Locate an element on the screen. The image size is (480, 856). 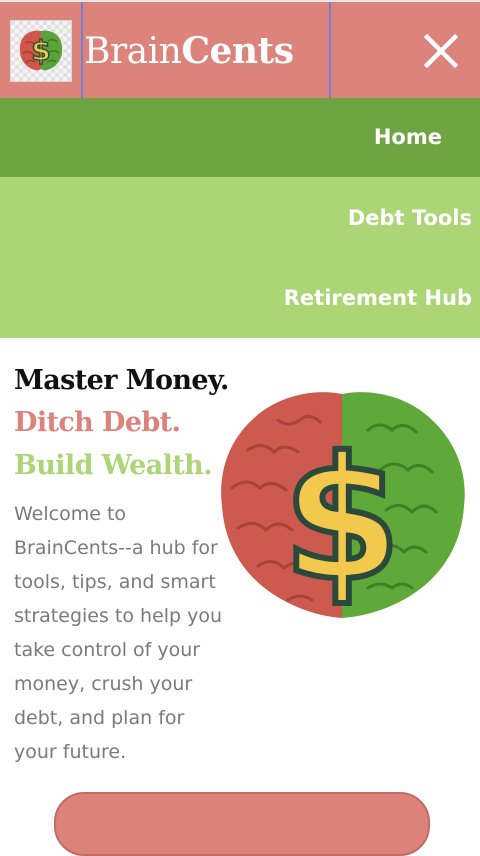
hero-title-line-2: Ditch Debt. is located at coordinates (97, 422).